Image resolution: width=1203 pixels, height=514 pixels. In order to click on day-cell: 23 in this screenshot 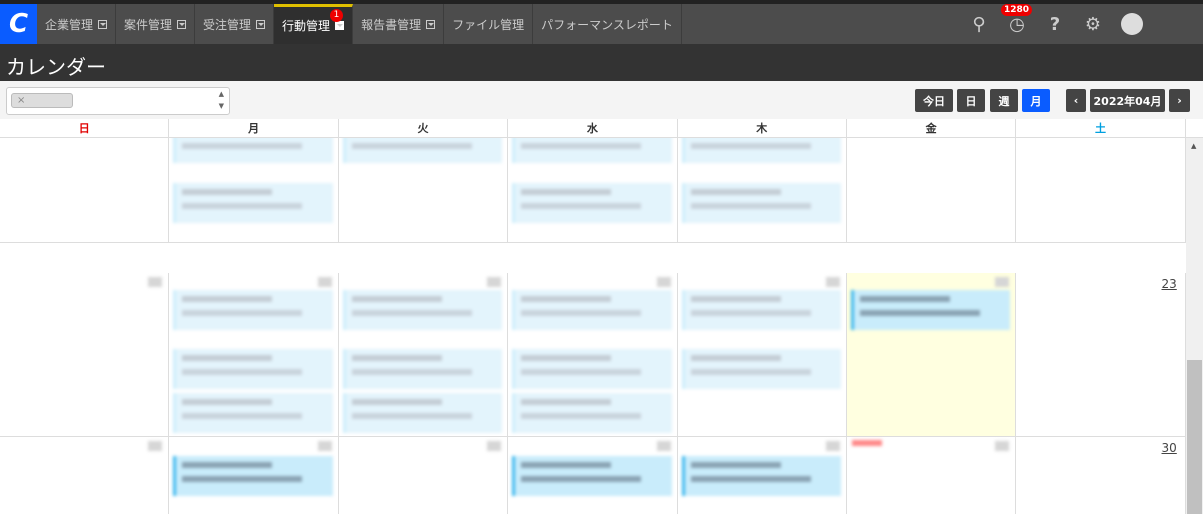, I will do `click(1101, 355)`.